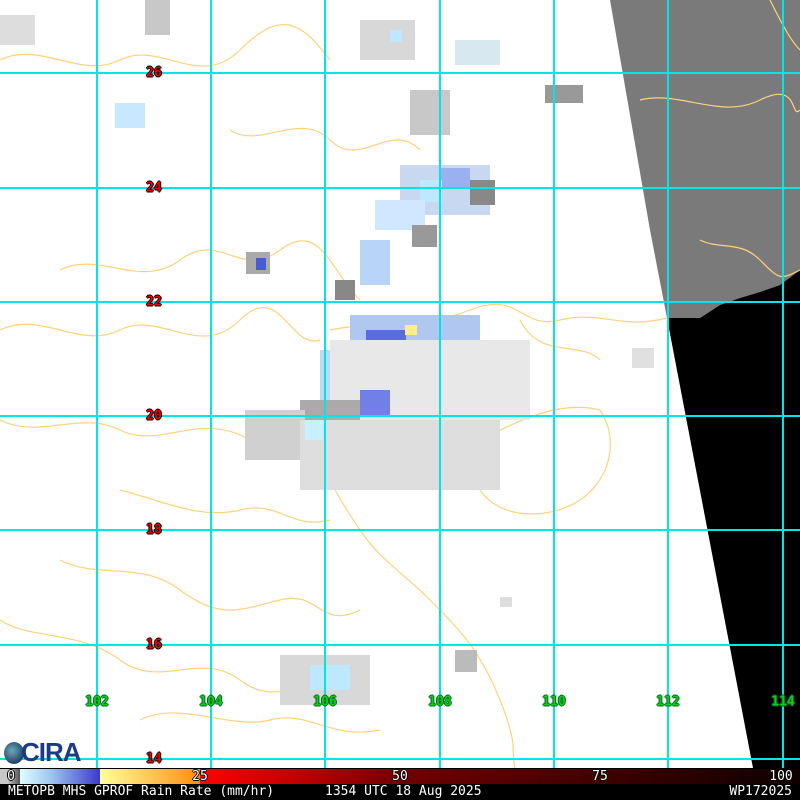 The width and height of the screenshot is (800, 800). I want to click on colorbar-tick: 50, so click(400, 776).